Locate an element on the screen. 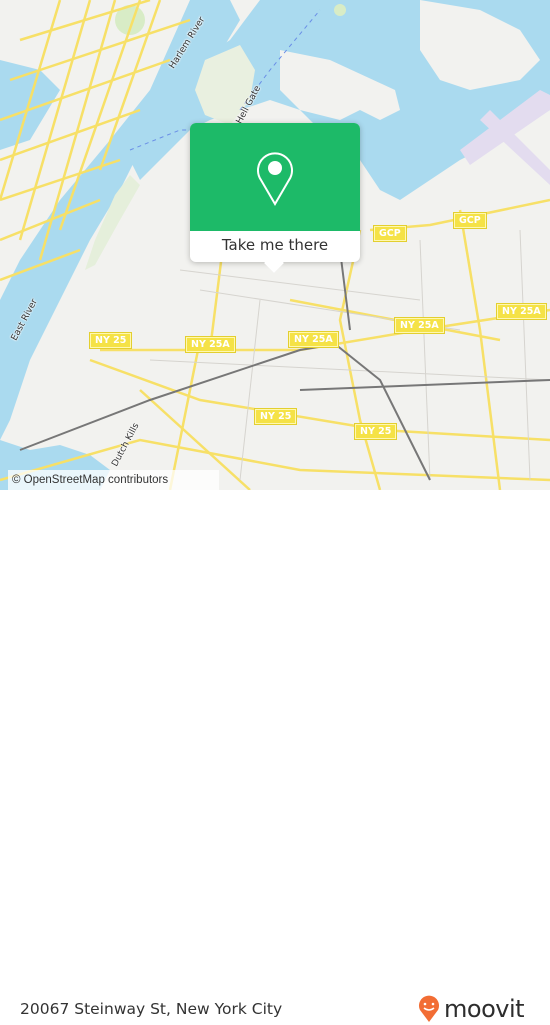  popup-header is located at coordinates (275, 177).